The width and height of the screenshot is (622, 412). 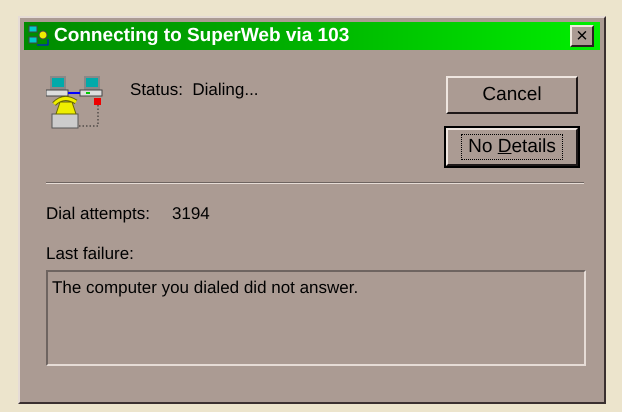 What do you see at coordinates (90, 254) in the screenshot?
I see `last-failure-label: Last failure:` at bounding box center [90, 254].